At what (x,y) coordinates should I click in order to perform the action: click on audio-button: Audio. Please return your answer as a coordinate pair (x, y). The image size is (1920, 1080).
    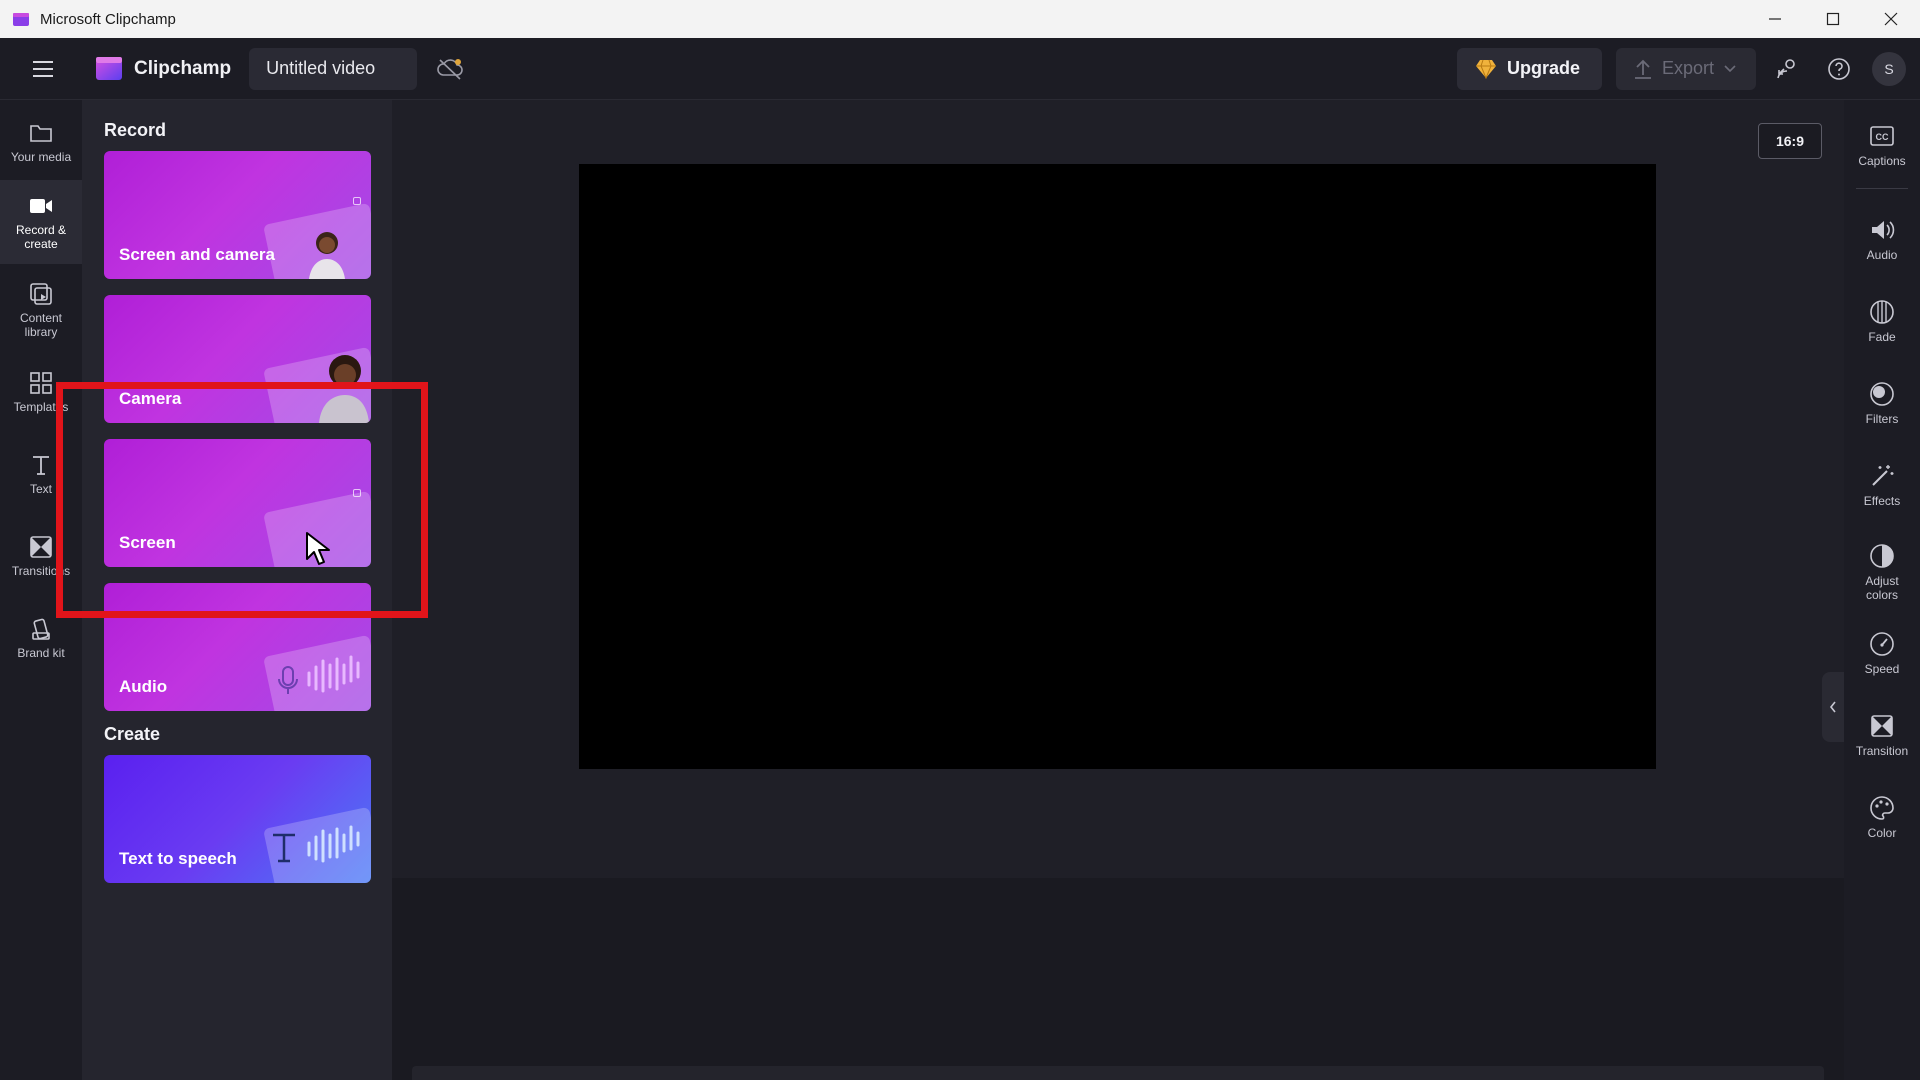
    Looking at the image, I should click on (1882, 239).